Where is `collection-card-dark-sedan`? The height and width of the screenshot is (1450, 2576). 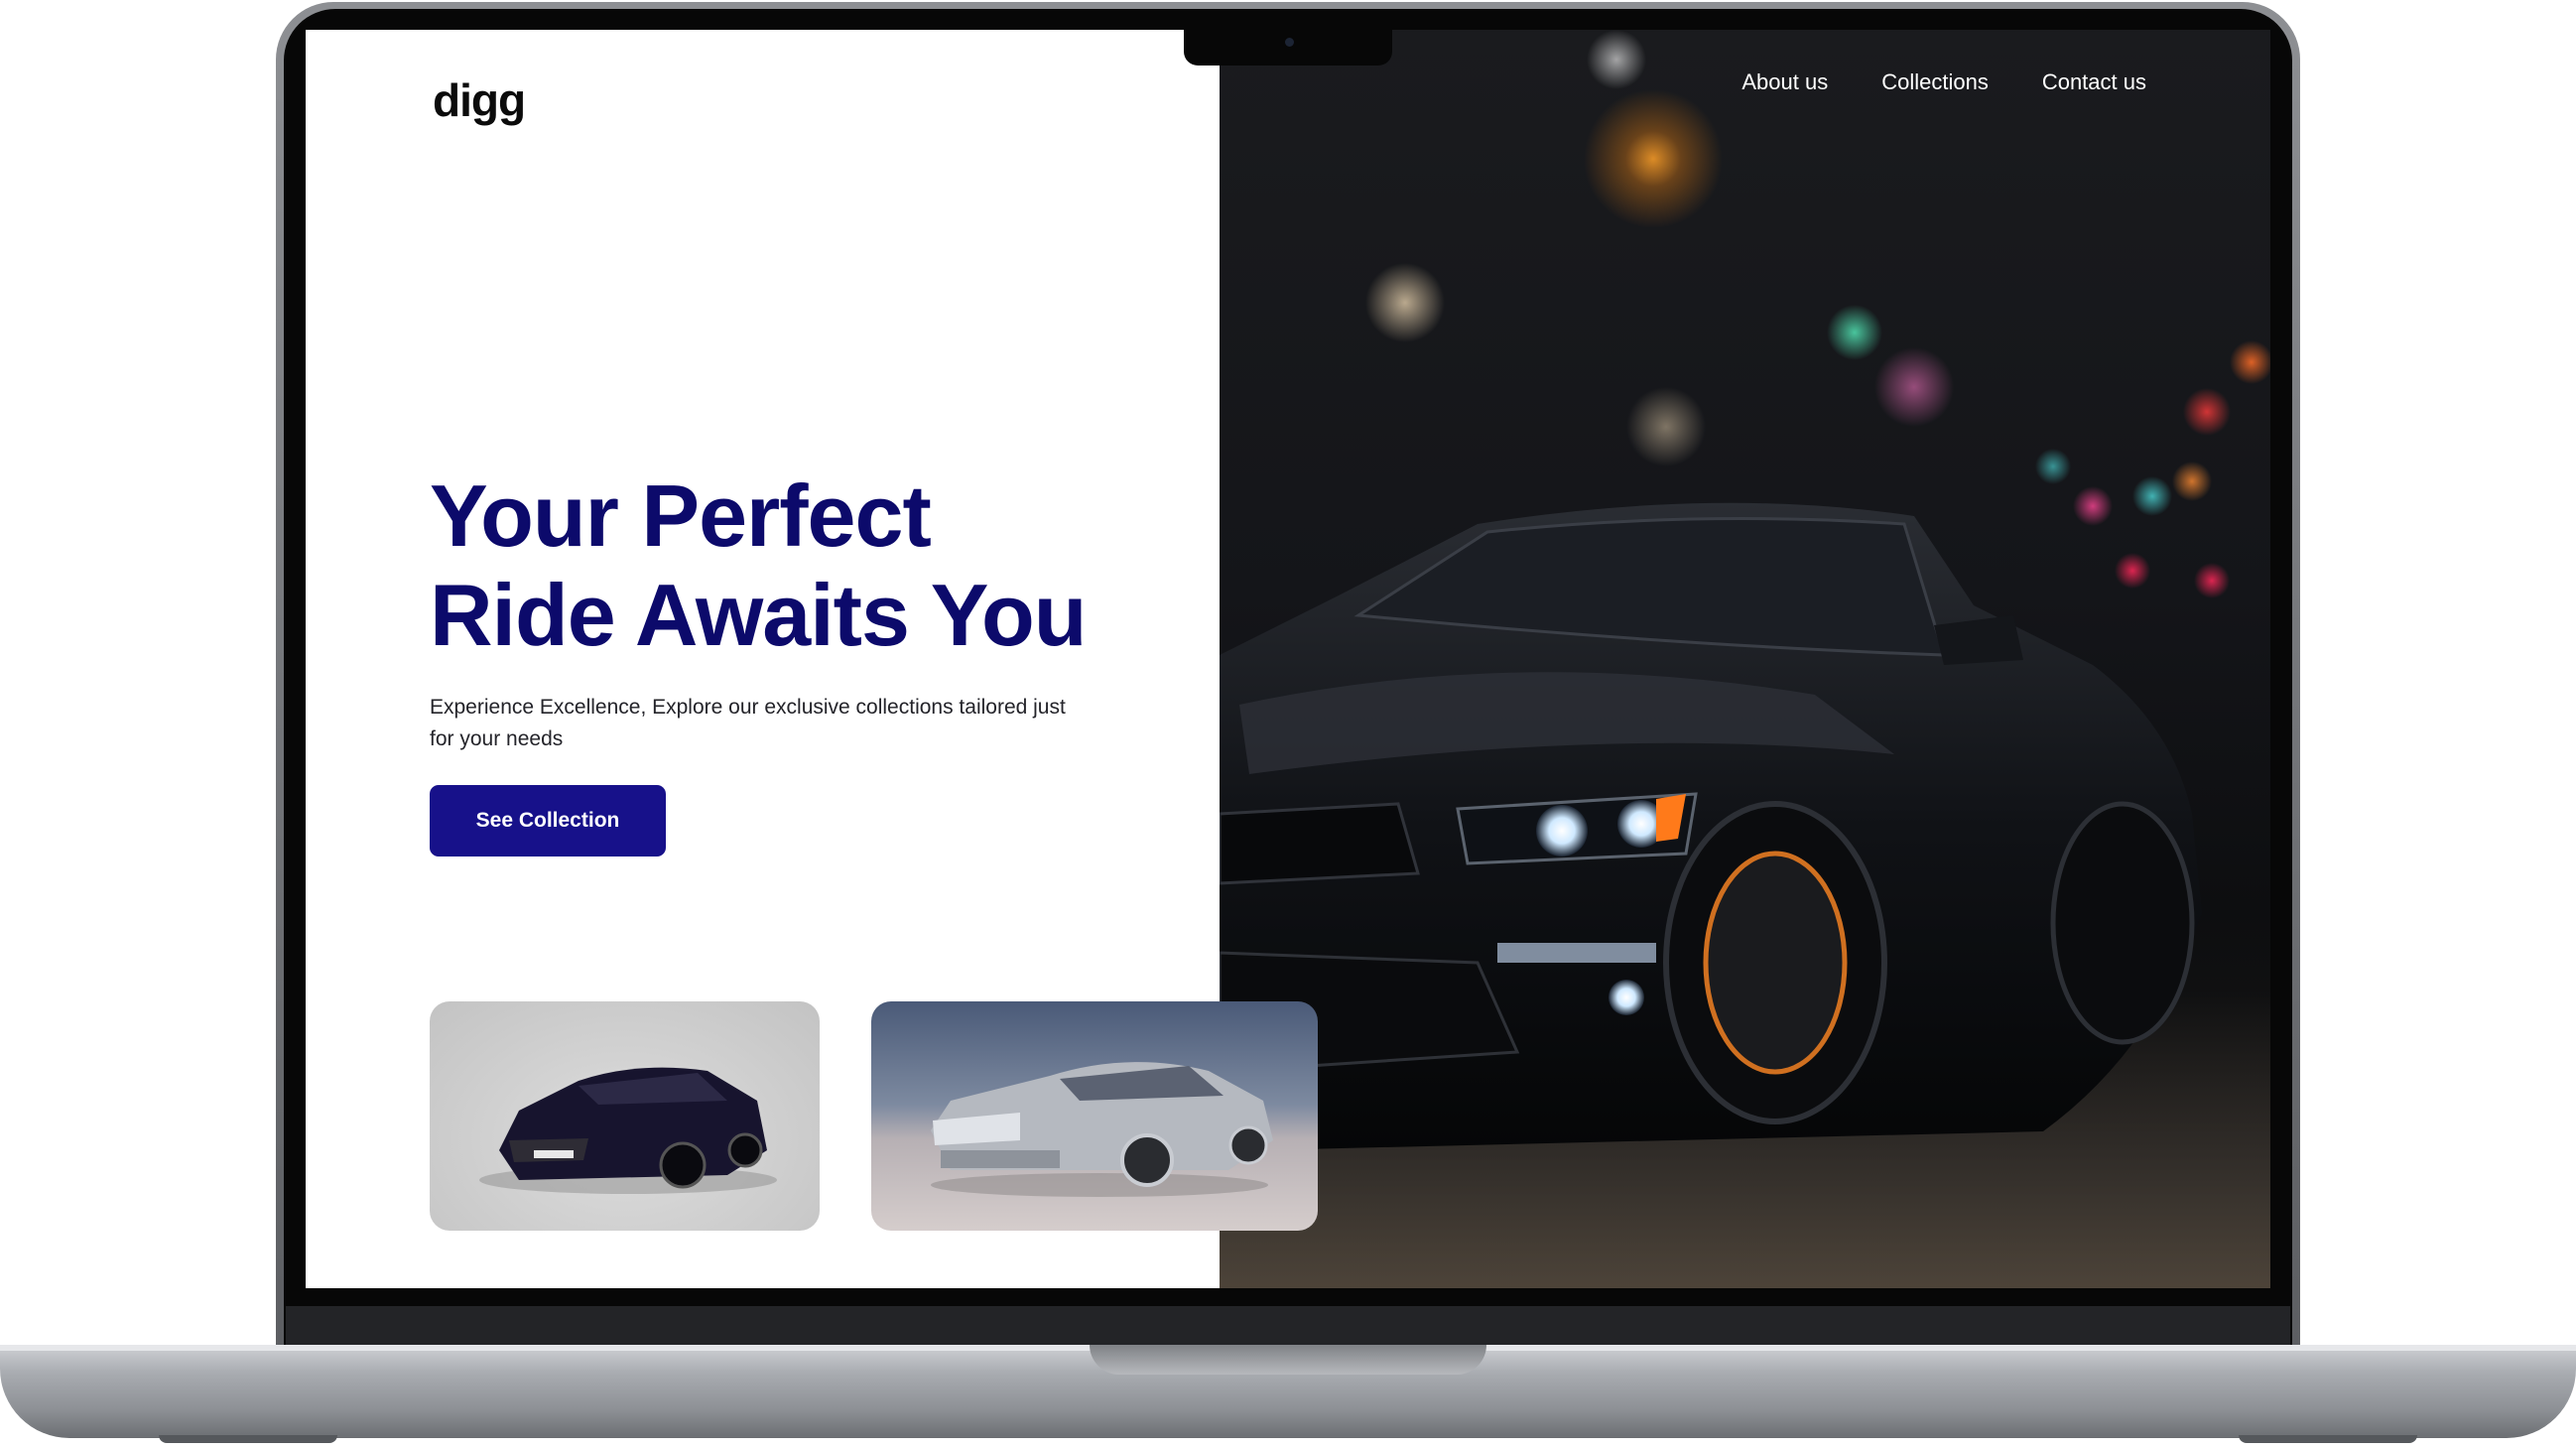 collection-card-dark-sedan is located at coordinates (625, 1116).